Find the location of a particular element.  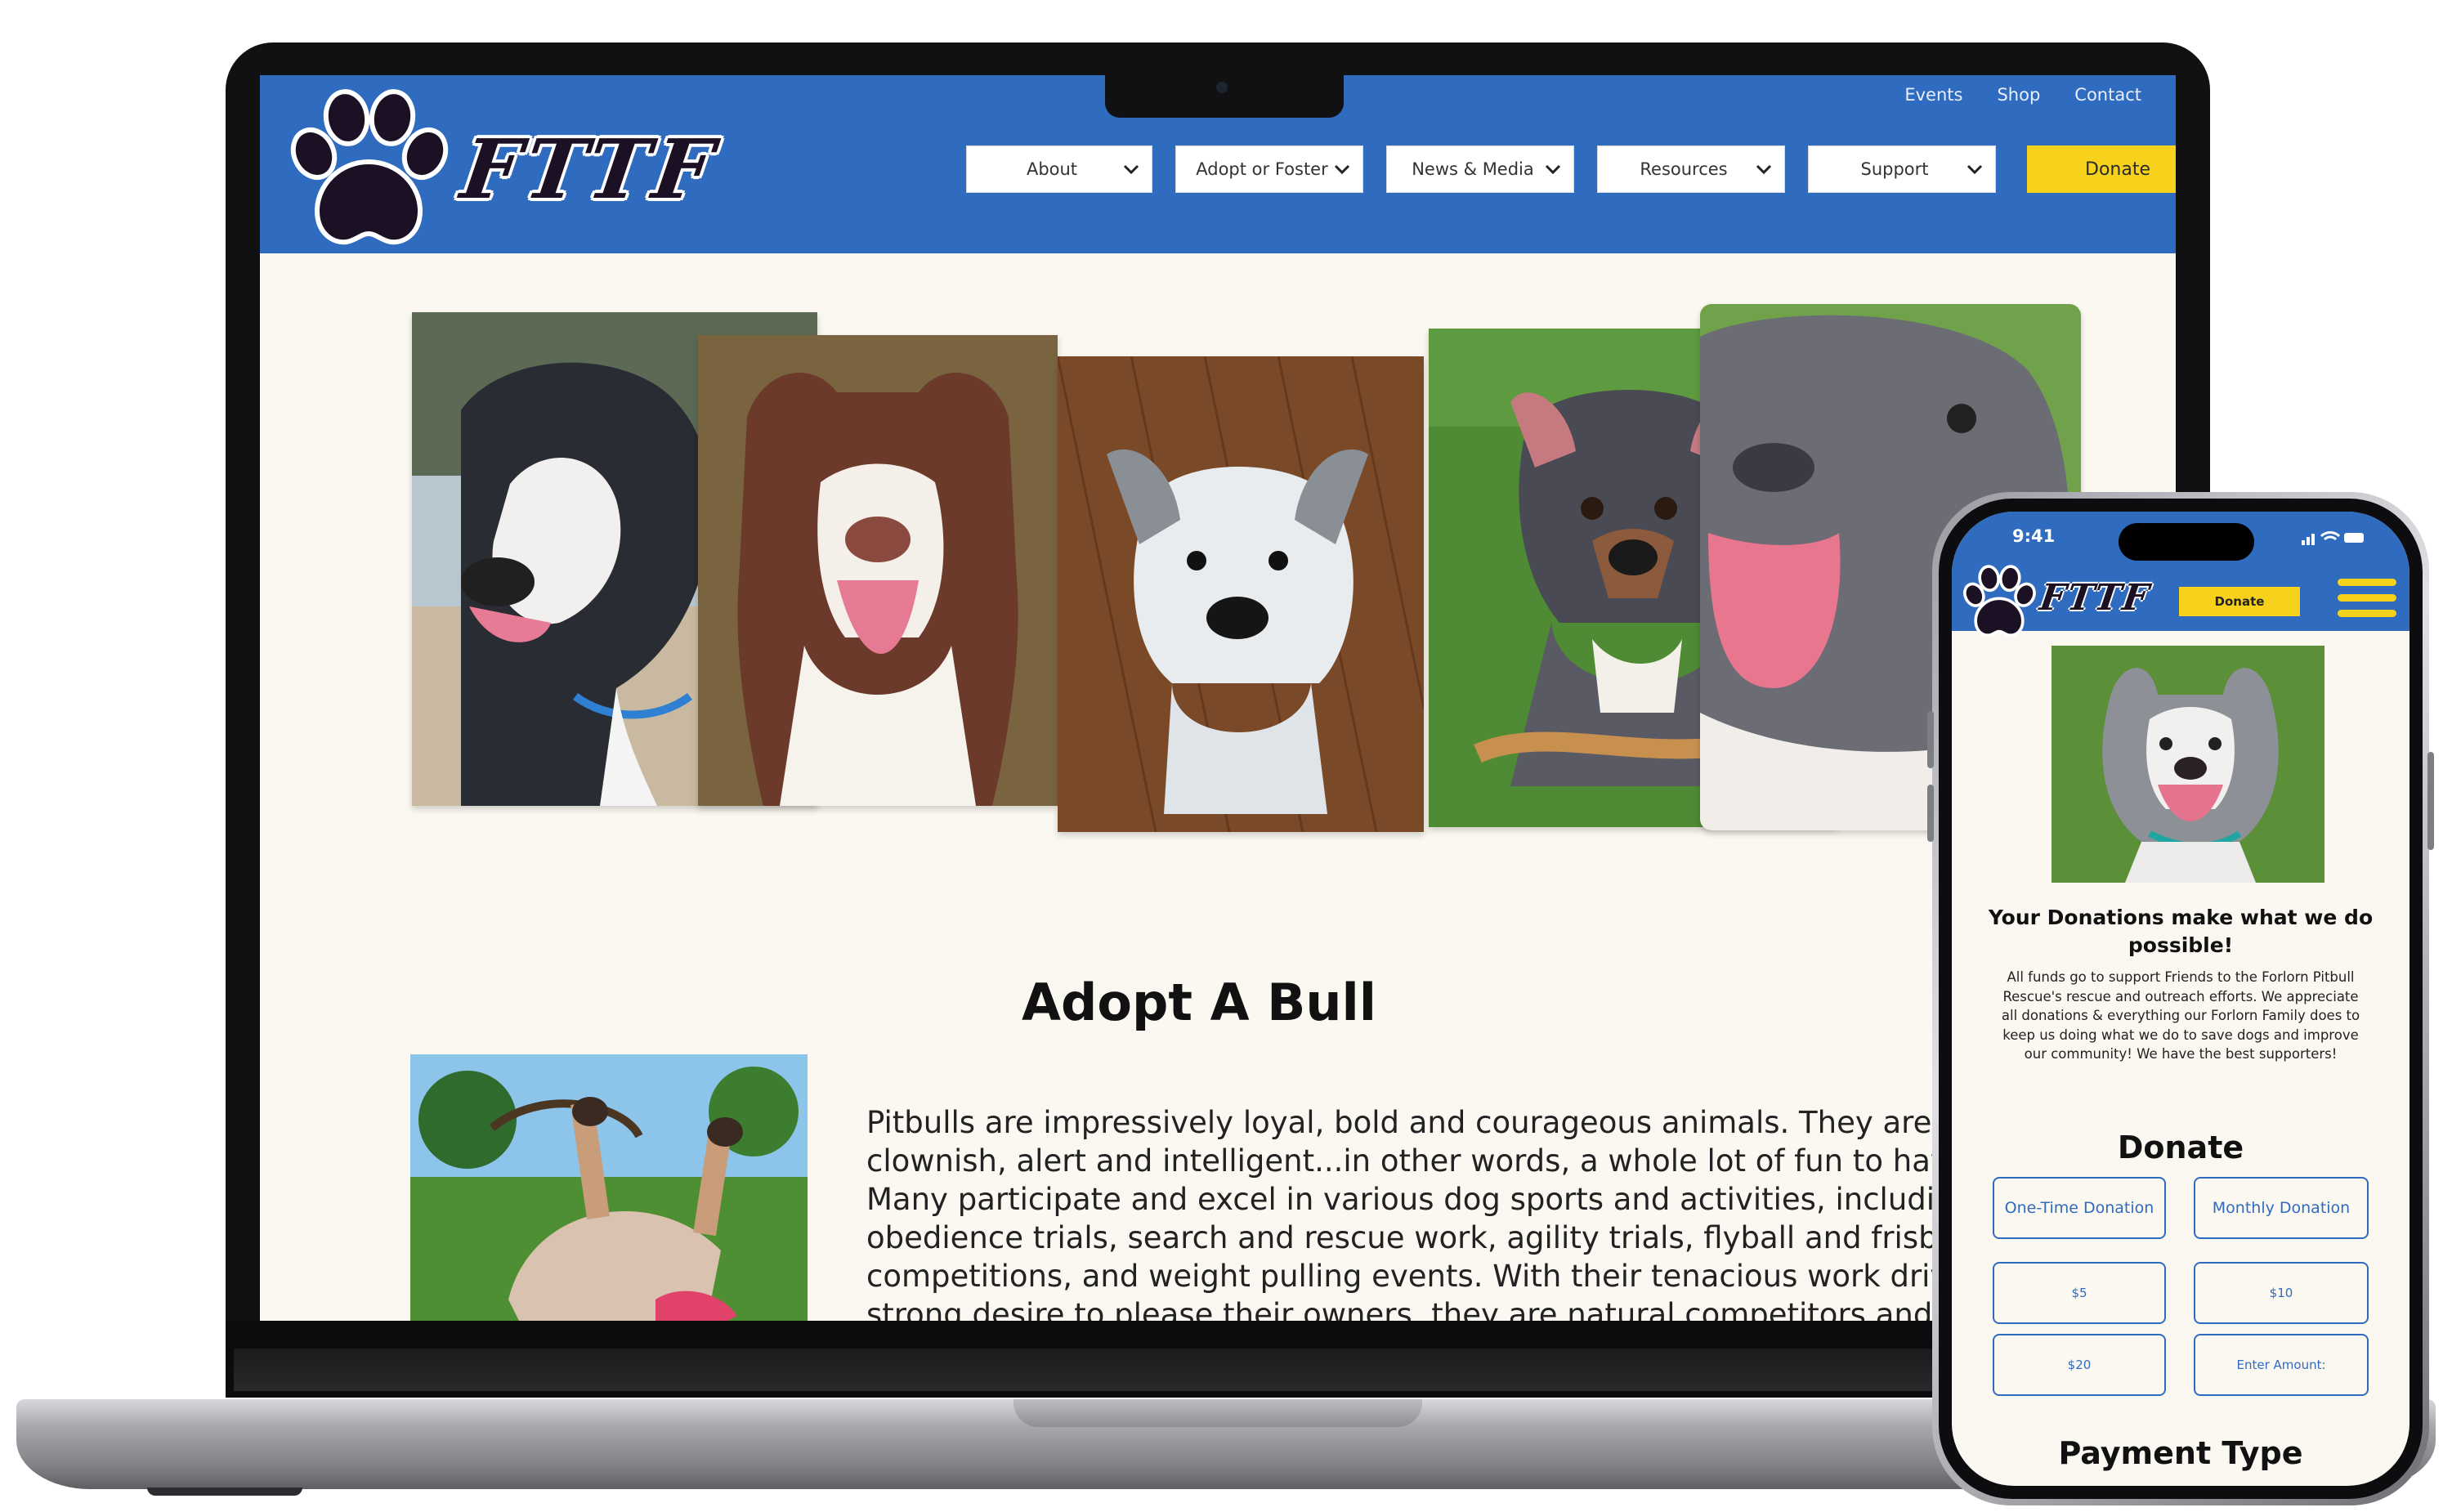

nav-dropdown-support: Support is located at coordinates (1902, 169).